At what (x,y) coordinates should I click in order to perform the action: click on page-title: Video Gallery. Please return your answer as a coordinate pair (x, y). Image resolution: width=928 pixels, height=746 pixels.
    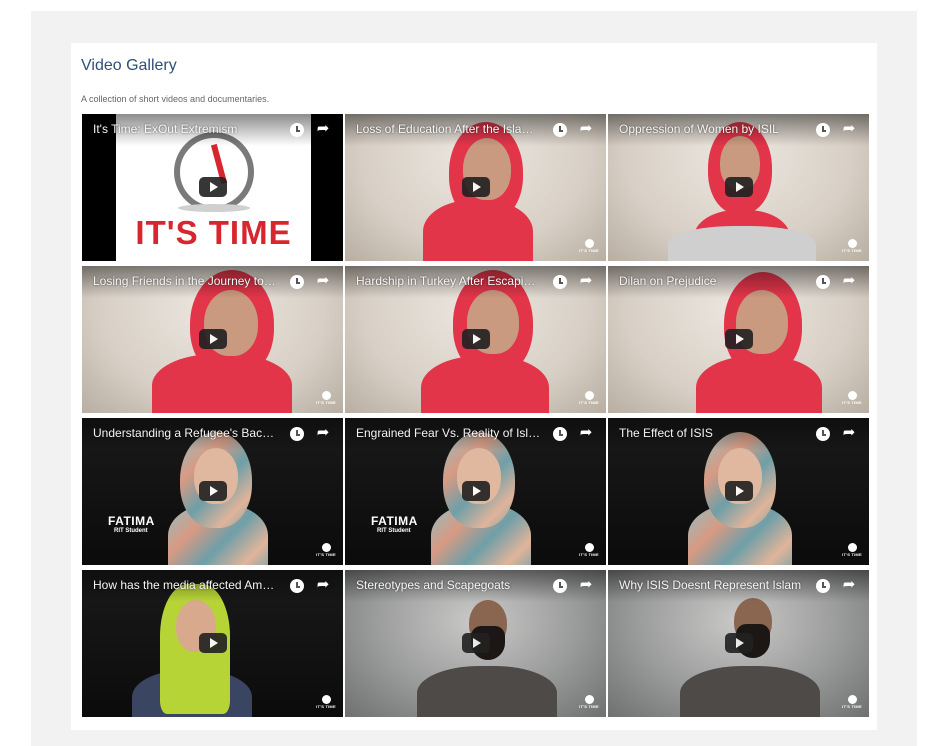
    Looking at the image, I should click on (129, 65).